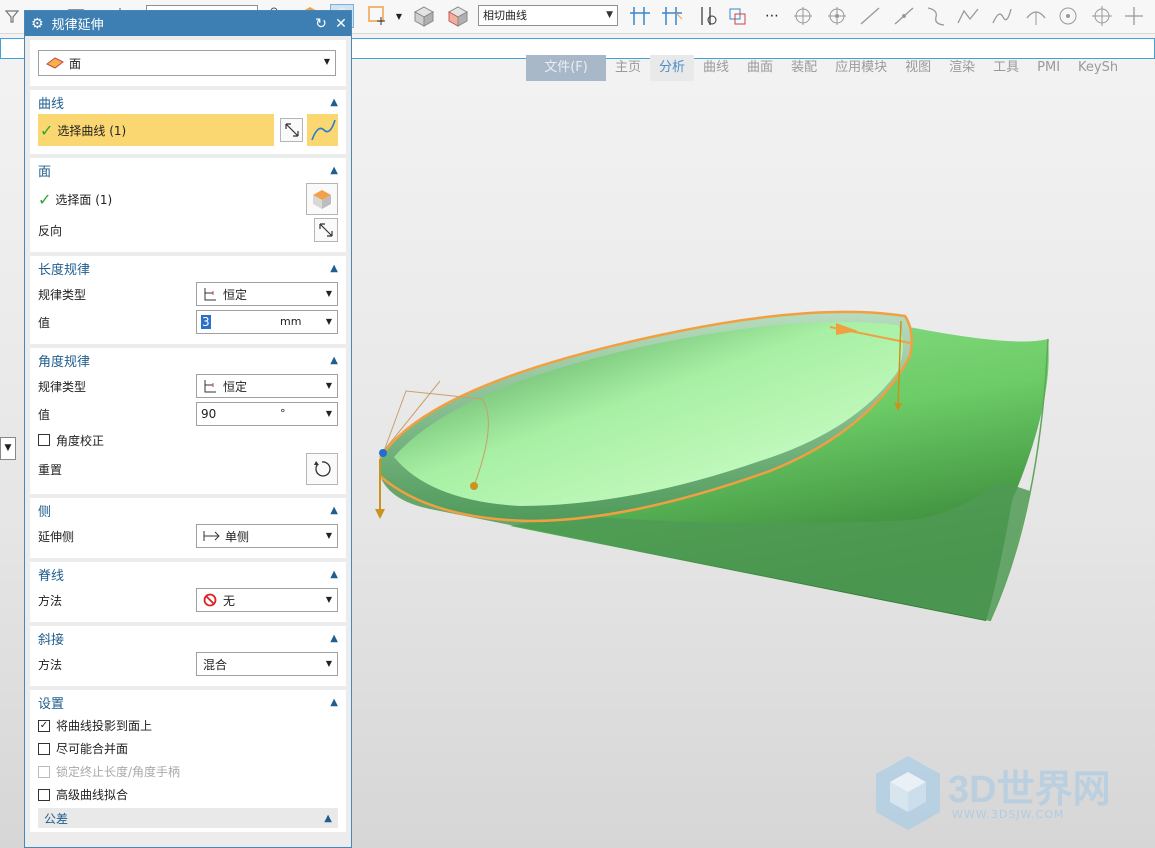 The height and width of the screenshot is (848, 1155). I want to click on circle-point-icon, so click(1068, 16).